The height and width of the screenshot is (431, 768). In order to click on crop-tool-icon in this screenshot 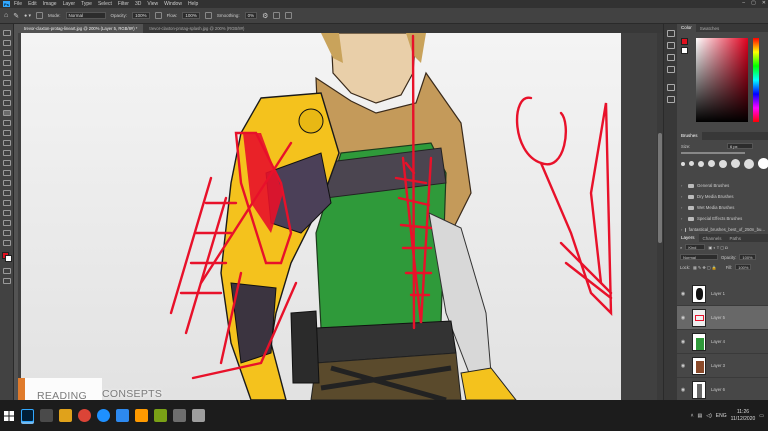, I will do `click(7, 73)`.